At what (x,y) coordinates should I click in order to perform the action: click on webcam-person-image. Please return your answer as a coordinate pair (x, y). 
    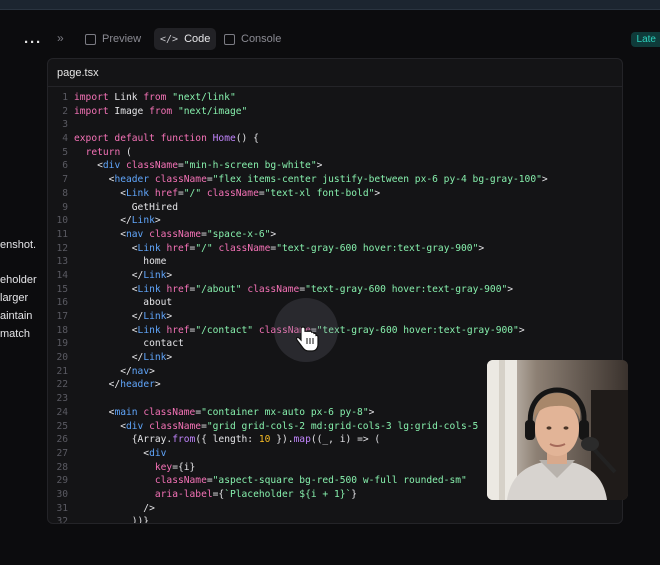
    Looking at the image, I should click on (557, 430).